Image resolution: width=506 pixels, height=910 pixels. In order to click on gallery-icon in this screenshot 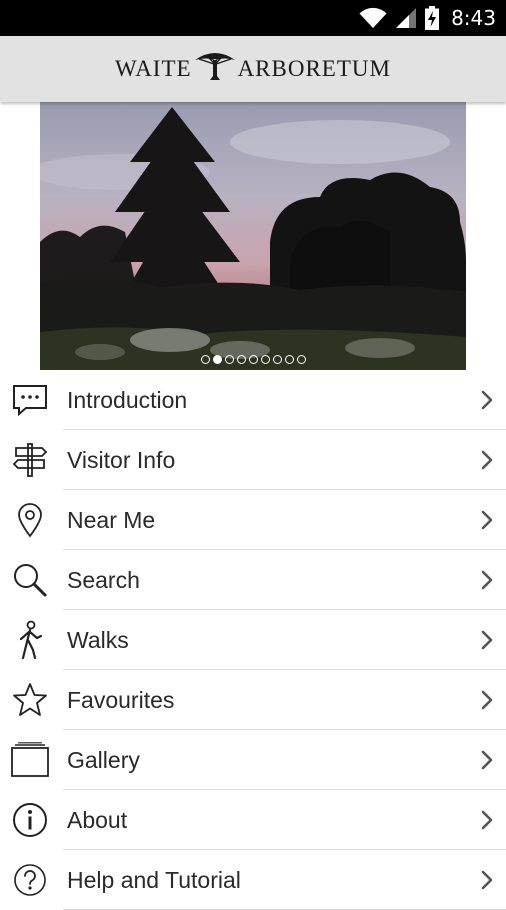, I will do `click(30, 760)`.